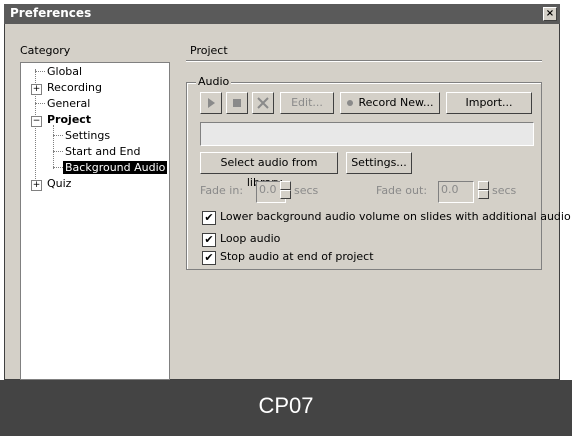  I want to click on record-icon, so click(349, 103).